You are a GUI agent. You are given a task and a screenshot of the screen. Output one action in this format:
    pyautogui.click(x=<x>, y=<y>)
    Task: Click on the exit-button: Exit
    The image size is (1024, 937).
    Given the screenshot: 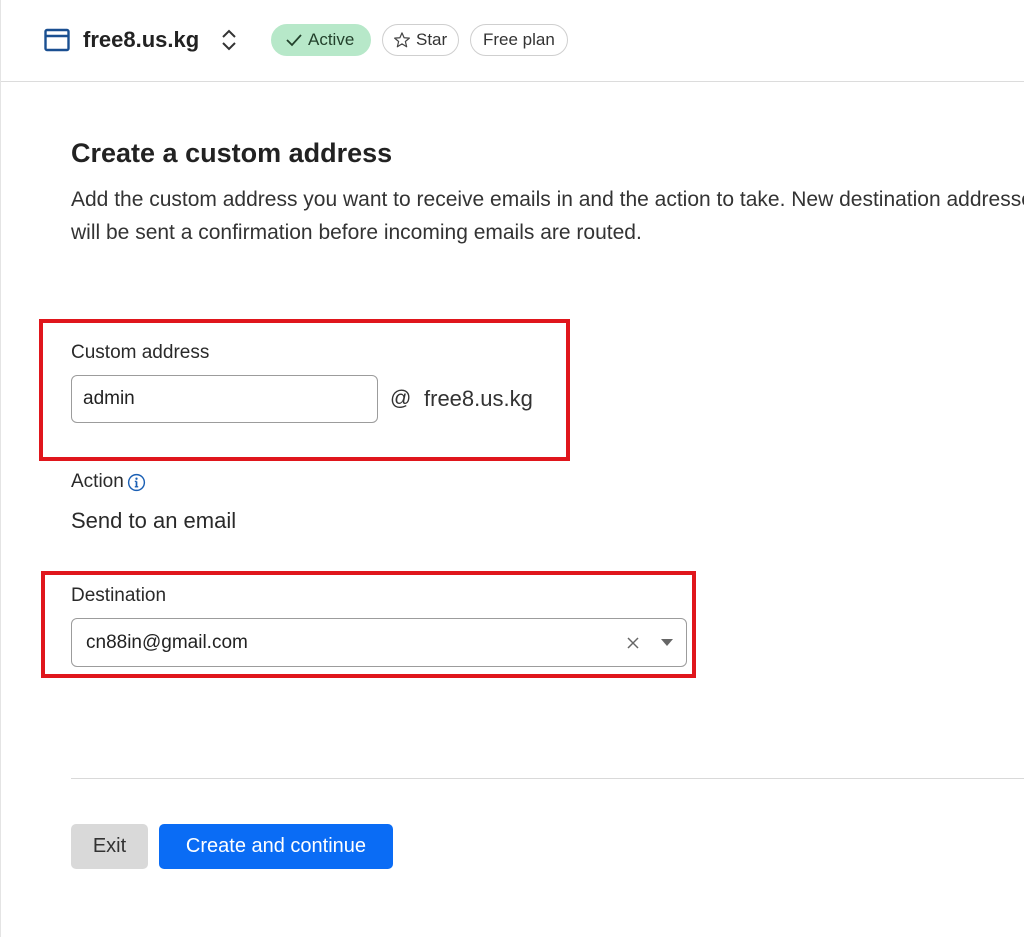 What is the action you would take?
    pyautogui.click(x=109, y=846)
    